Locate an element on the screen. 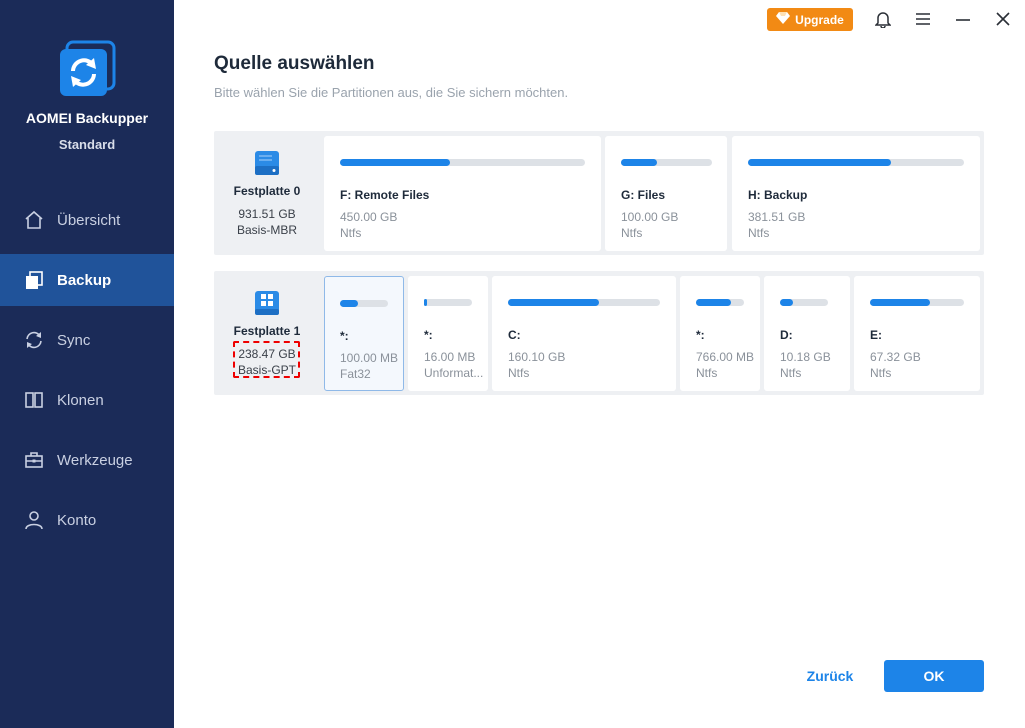 The width and height of the screenshot is (1025, 728). disk-name: Festplatte 0 is located at coordinates (267, 191).